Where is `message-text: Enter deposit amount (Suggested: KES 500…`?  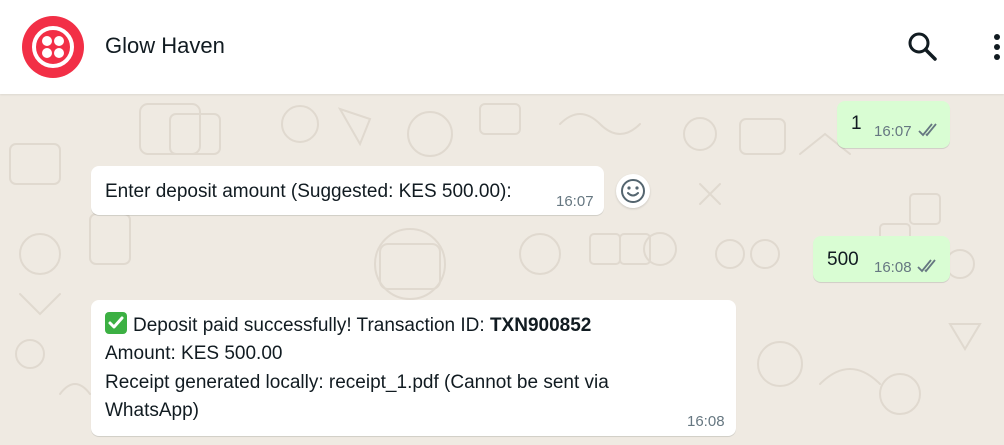
message-text: Enter deposit amount (Suggested: KES 500… is located at coordinates (308, 191).